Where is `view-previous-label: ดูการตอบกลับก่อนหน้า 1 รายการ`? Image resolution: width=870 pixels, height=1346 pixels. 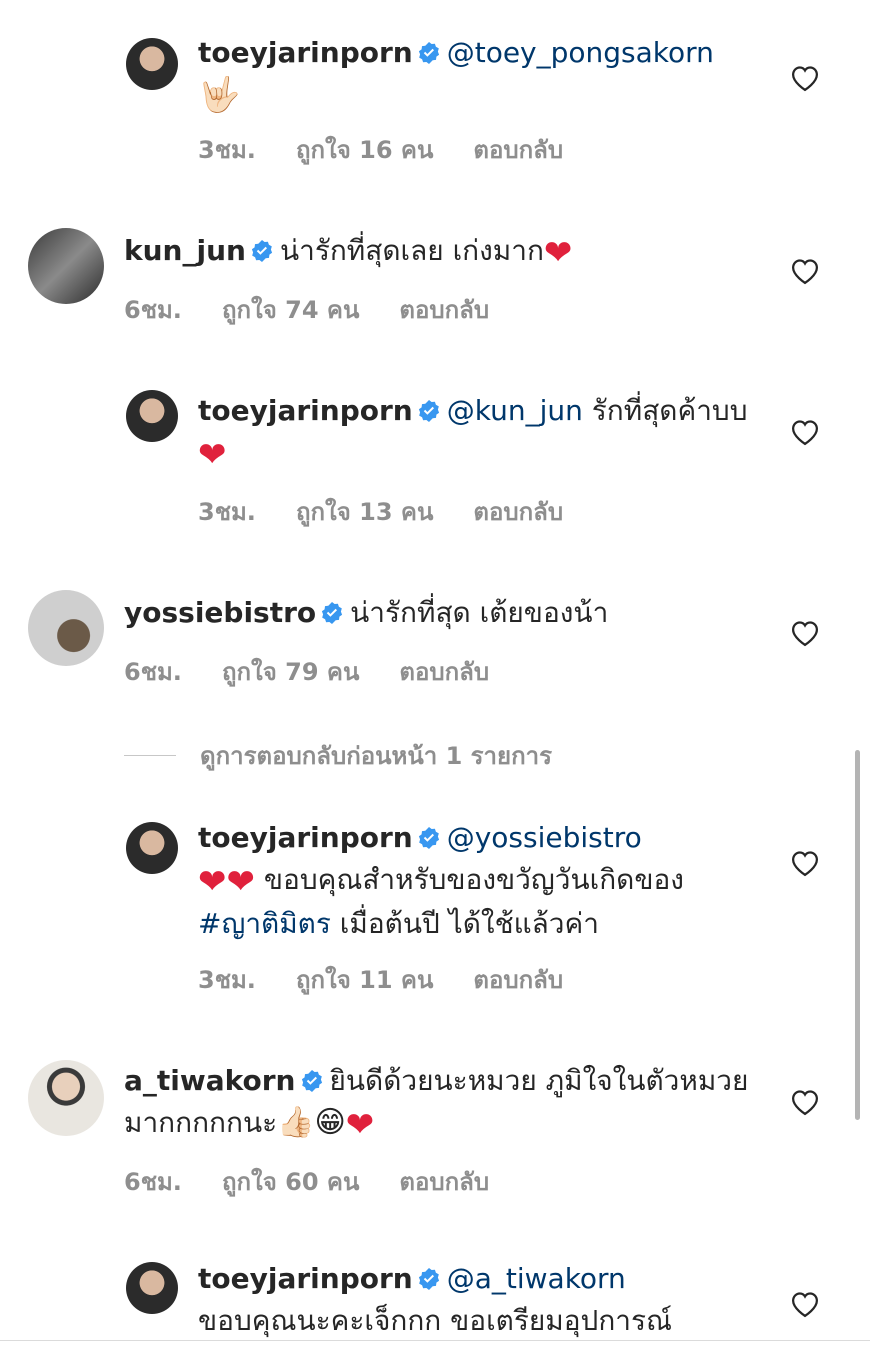
view-previous-label: ดูการตอบกลับก่อนหน้า 1 รายการ is located at coordinates (376, 756).